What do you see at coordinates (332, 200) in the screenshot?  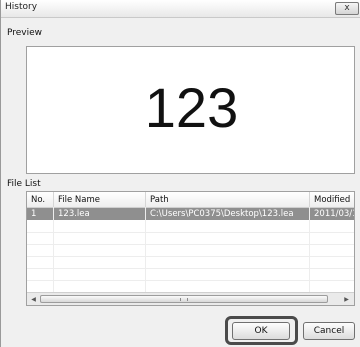 I see `column-header-modified: Modified` at bounding box center [332, 200].